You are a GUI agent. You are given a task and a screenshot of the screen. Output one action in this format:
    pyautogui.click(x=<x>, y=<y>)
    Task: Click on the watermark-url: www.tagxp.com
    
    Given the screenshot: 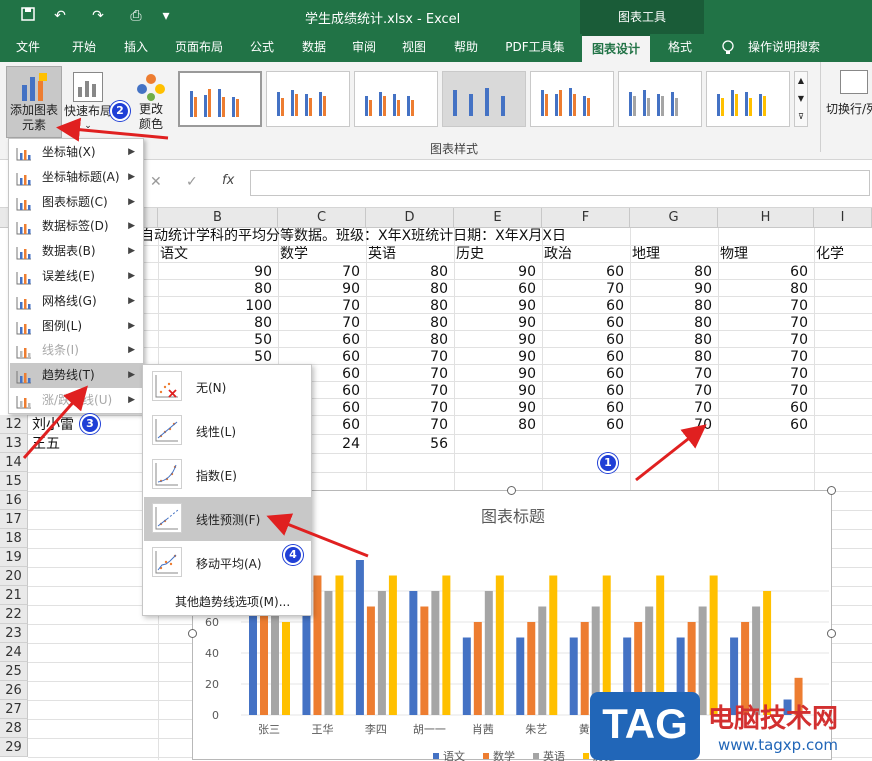 What is the action you would take?
    pyautogui.click(x=778, y=745)
    